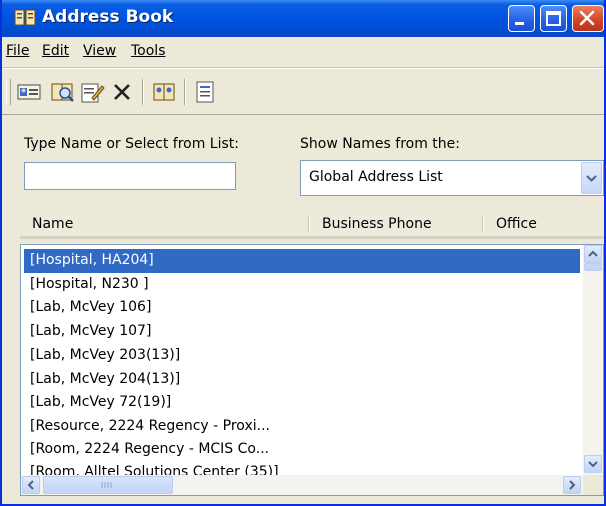  Describe the element at coordinates (55, 51) in the screenshot. I see `menu-edit: Edit` at that location.